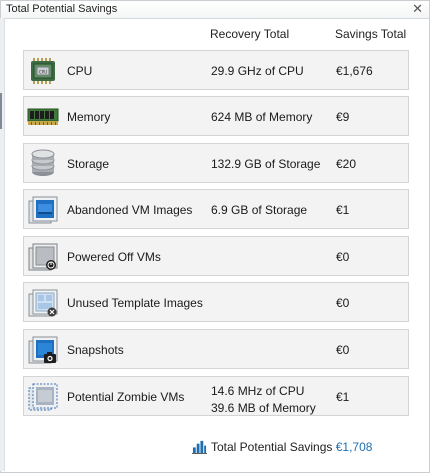 This screenshot has width=430, height=473. What do you see at coordinates (43, 397) in the screenshot?
I see `zombie-vm-icon` at bounding box center [43, 397].